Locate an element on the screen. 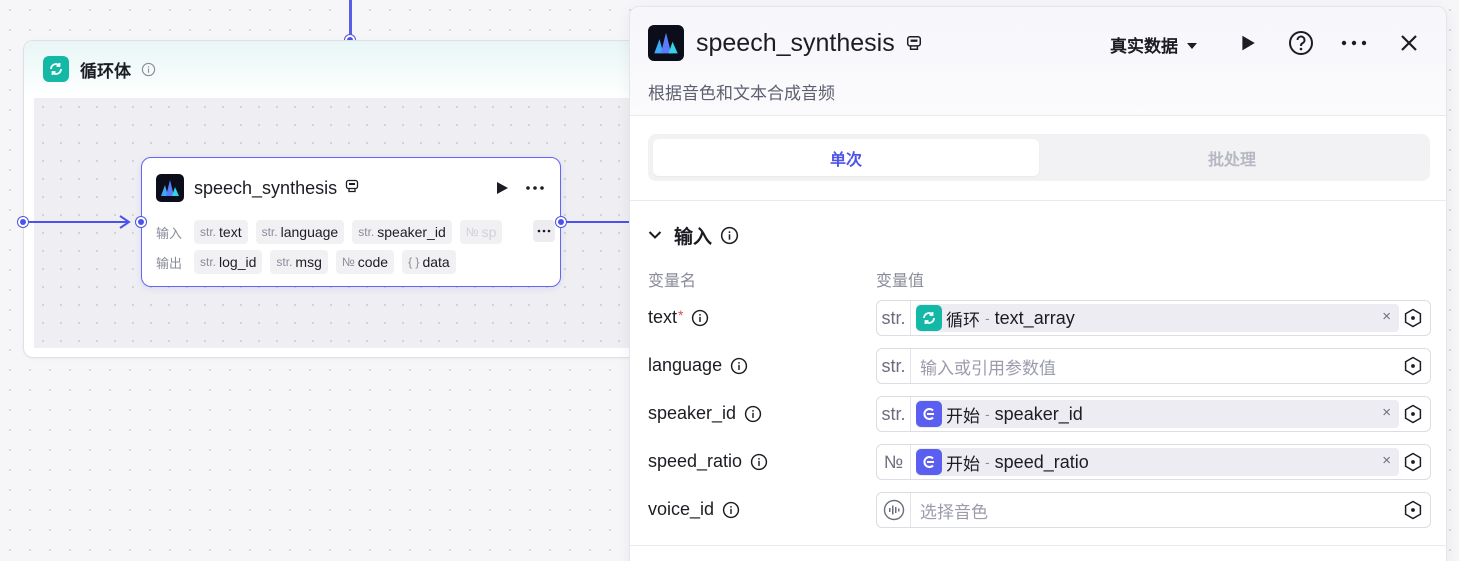 This screenshot has height=561, width=1459. output-chip-code: № code is located at coordinates (365, 262).